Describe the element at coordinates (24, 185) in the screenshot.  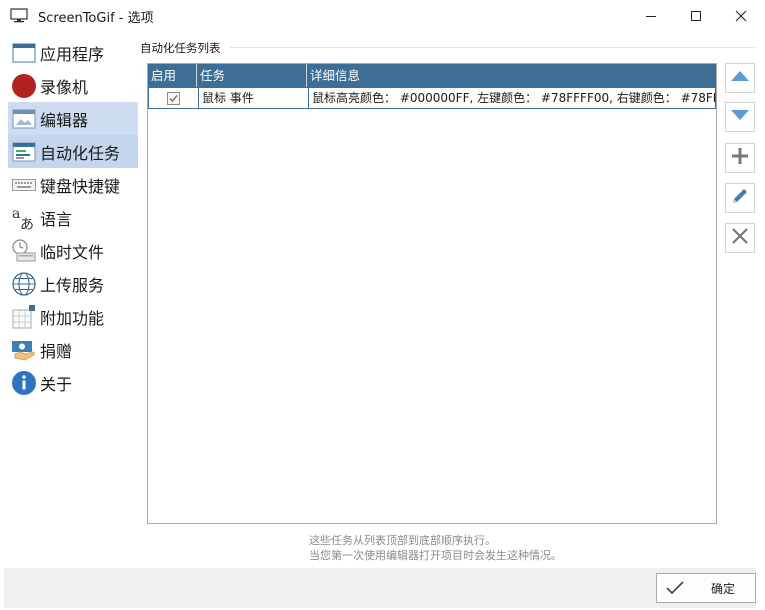
I see `keyboard-icon` at that location.